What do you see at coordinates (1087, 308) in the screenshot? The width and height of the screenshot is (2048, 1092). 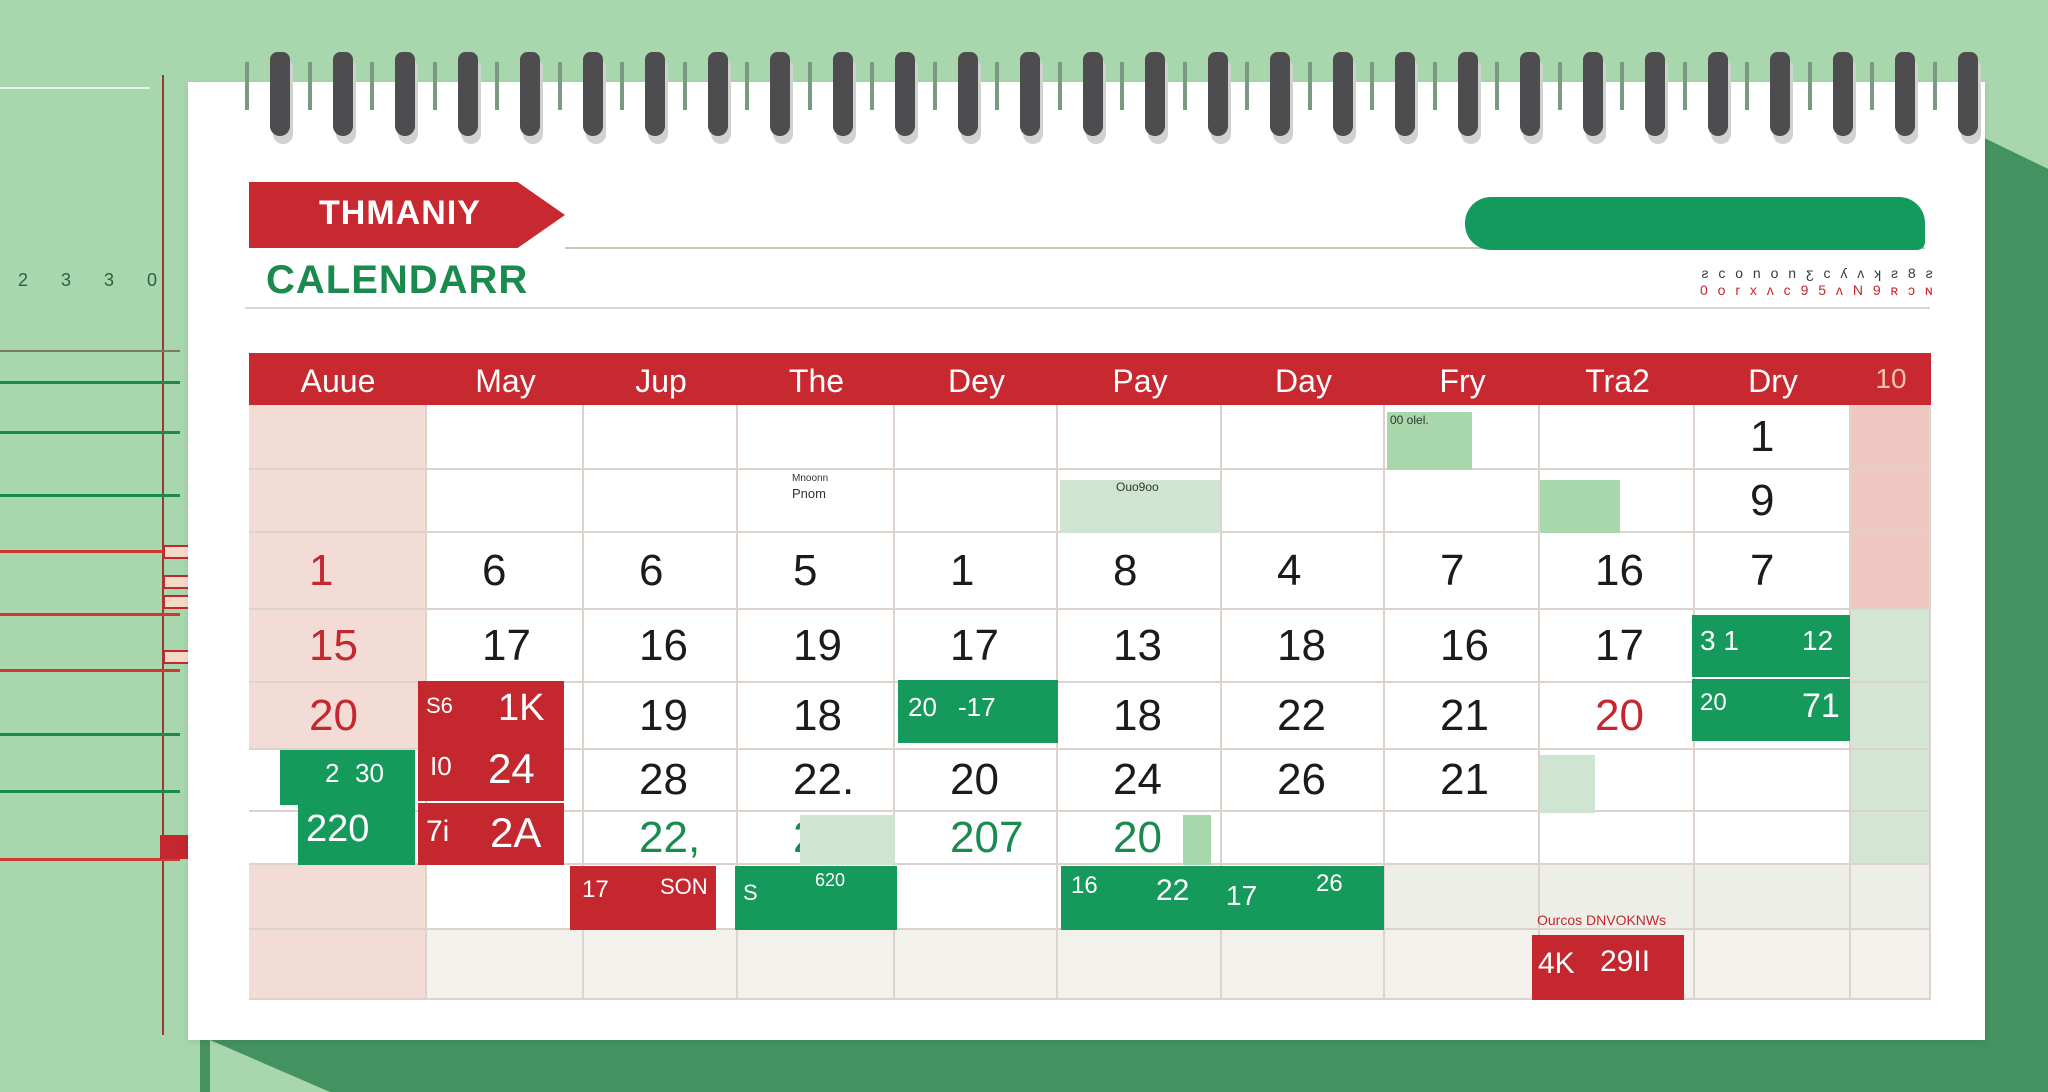 I see `header-divider` at bounding box center [1087, 308].